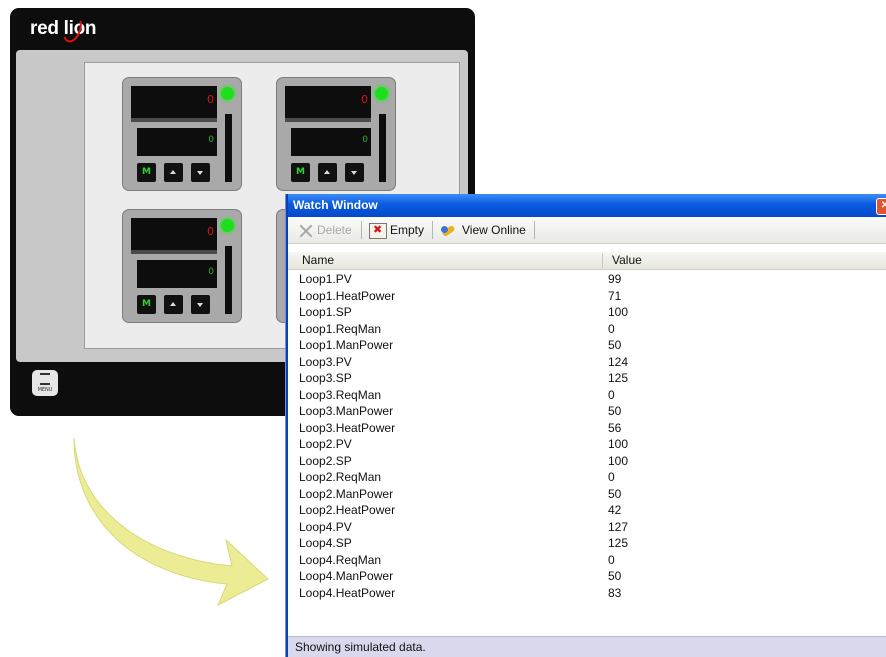 This screenshot has width=886, height=657. What do you see at coordinates (306, 231) in the screenshot?
I see `delete-icon` at bounding box center [306, 231].